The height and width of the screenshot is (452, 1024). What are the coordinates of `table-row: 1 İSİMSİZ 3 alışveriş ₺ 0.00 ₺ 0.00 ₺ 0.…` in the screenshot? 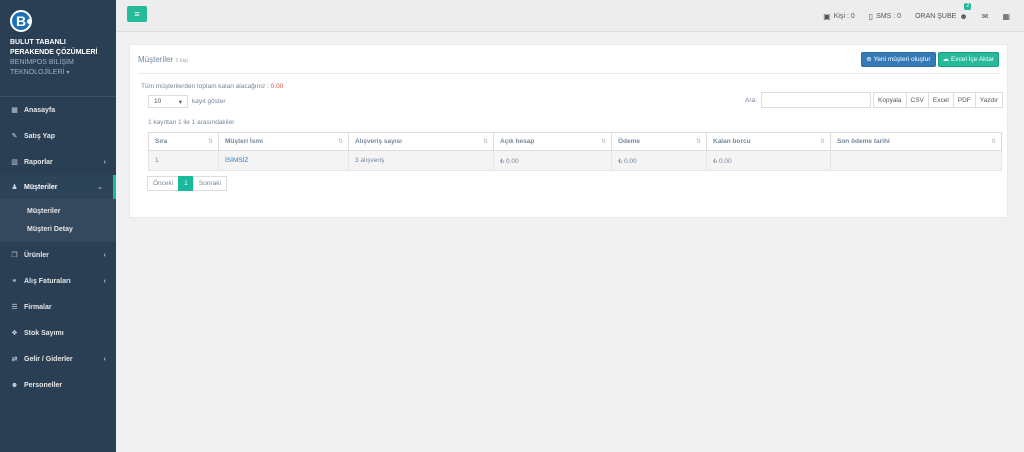 It's located at (575, 160).